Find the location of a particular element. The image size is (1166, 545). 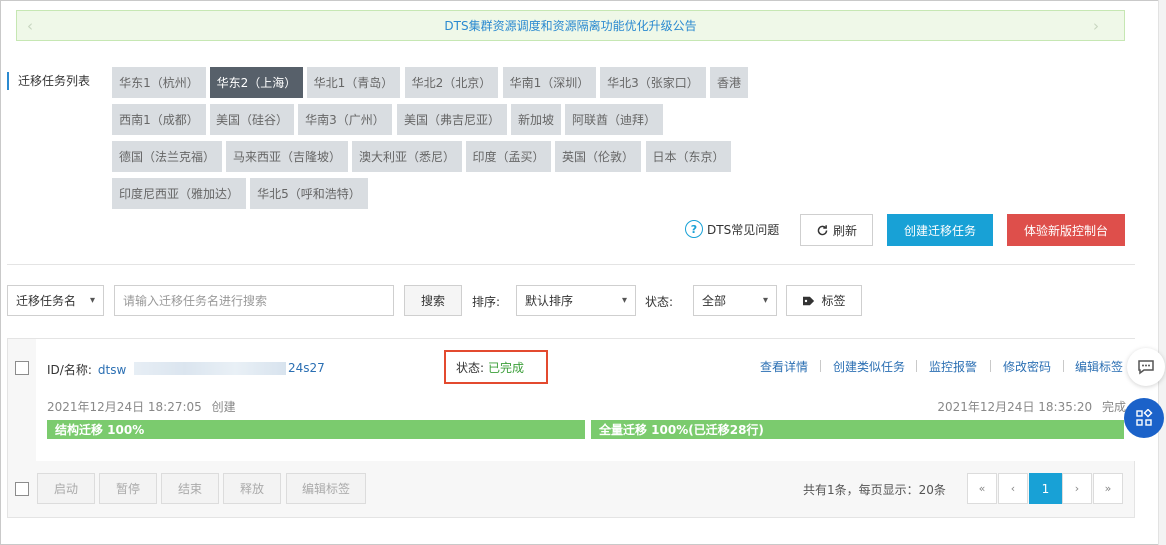

region-tab-chengdu: 西南1（成都） is located at coordinates (159, 119).